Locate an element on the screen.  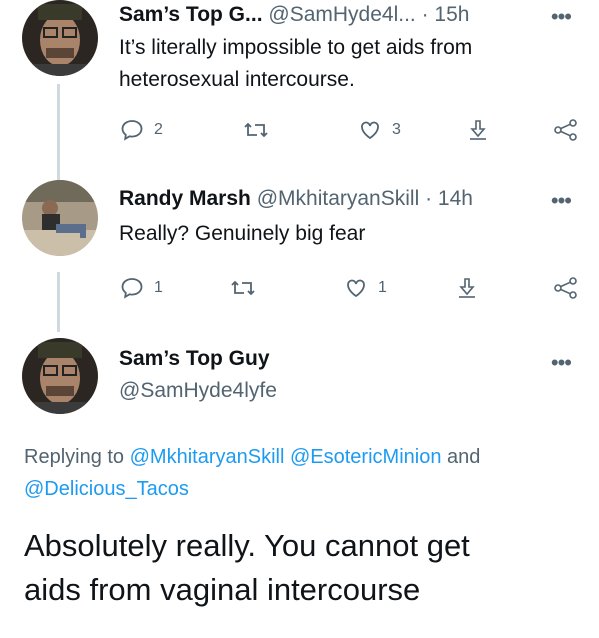
timestamp: · 15h is located at coordinates (446, 14).